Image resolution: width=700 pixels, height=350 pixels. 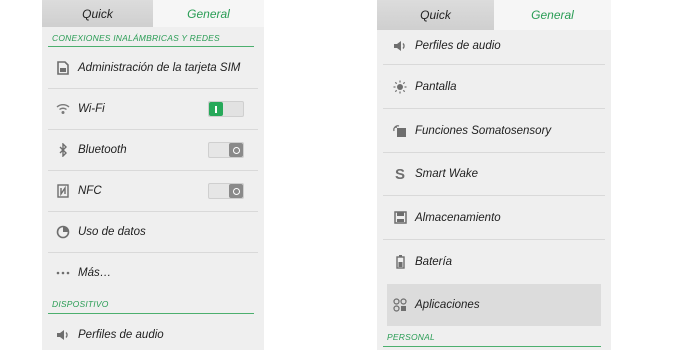 I want to click on setting-item-sim: Administración de la tarjeta SIM, so click(x=153, y=68).